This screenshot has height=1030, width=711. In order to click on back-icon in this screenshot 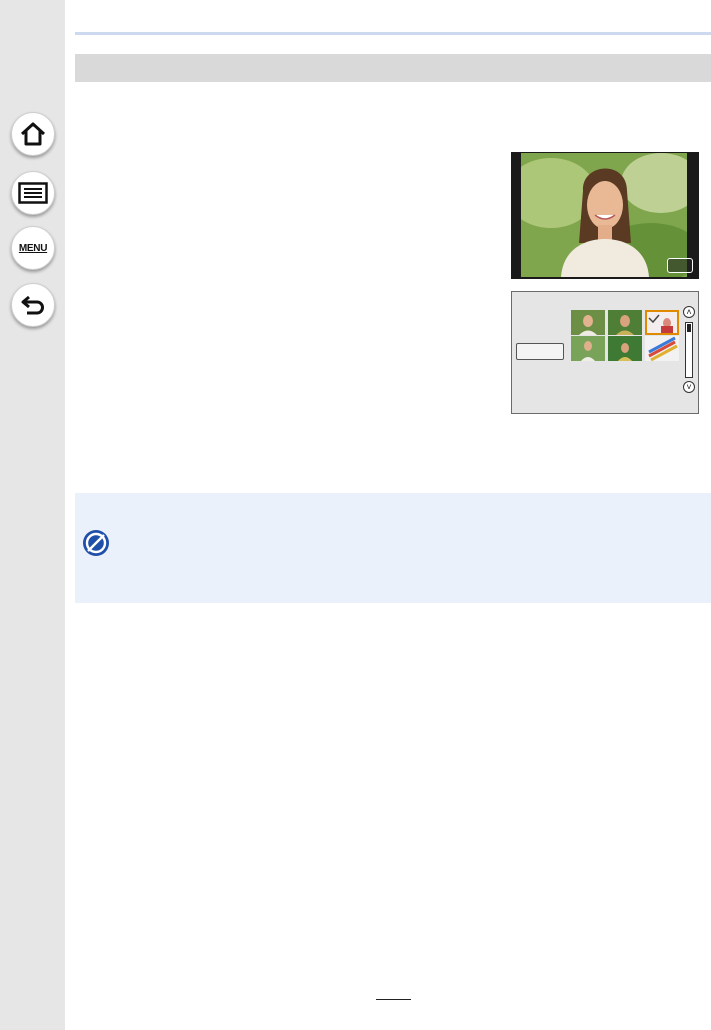, I will do `click(32, 305)`.